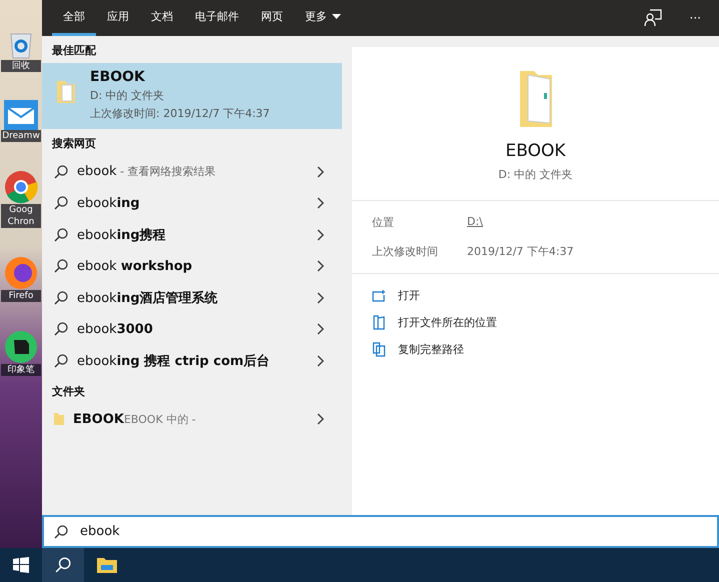  I want to click on result-subtitle: D: 中的 文件夹, so click(128, 95).